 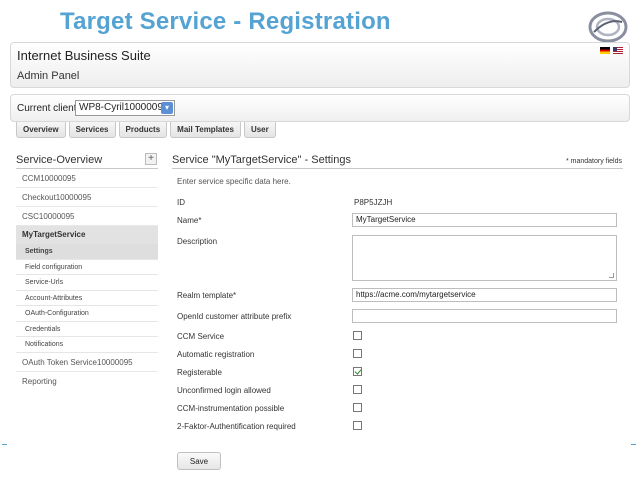 What do you see at coordinates (205, 130) in the screenshot?
I see `tab-mail-templates: Mail Templates` at bounding box center [205, 130].